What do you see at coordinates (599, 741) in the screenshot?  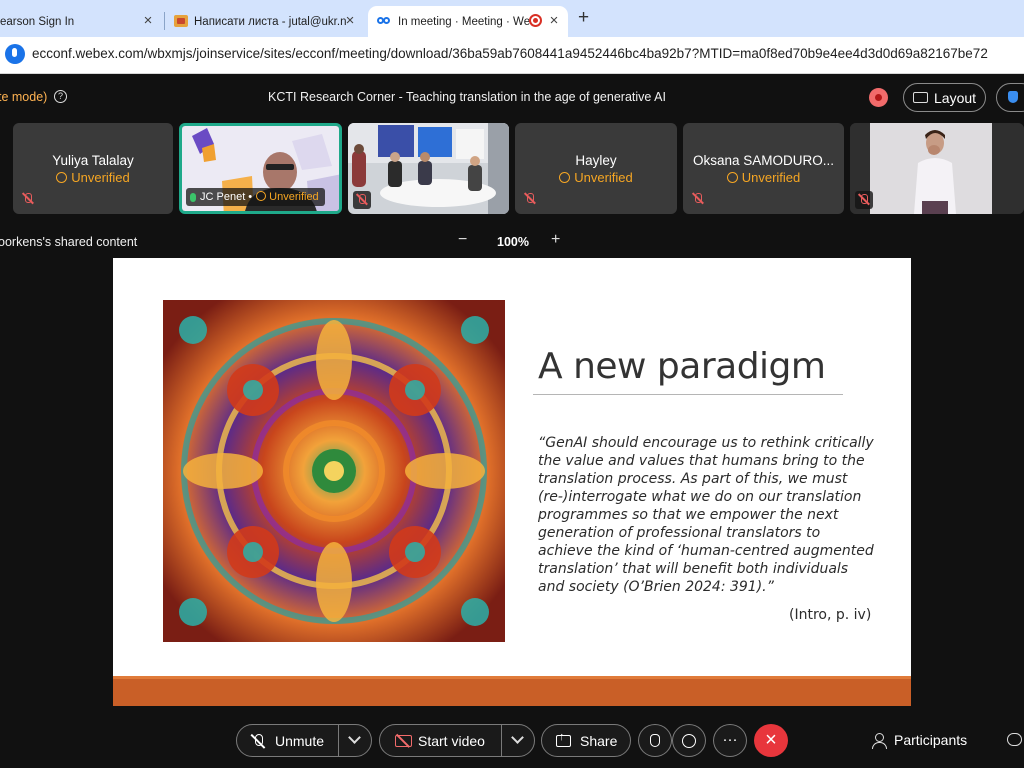 I see `share-label: Share` at bounding box center [599, 741].